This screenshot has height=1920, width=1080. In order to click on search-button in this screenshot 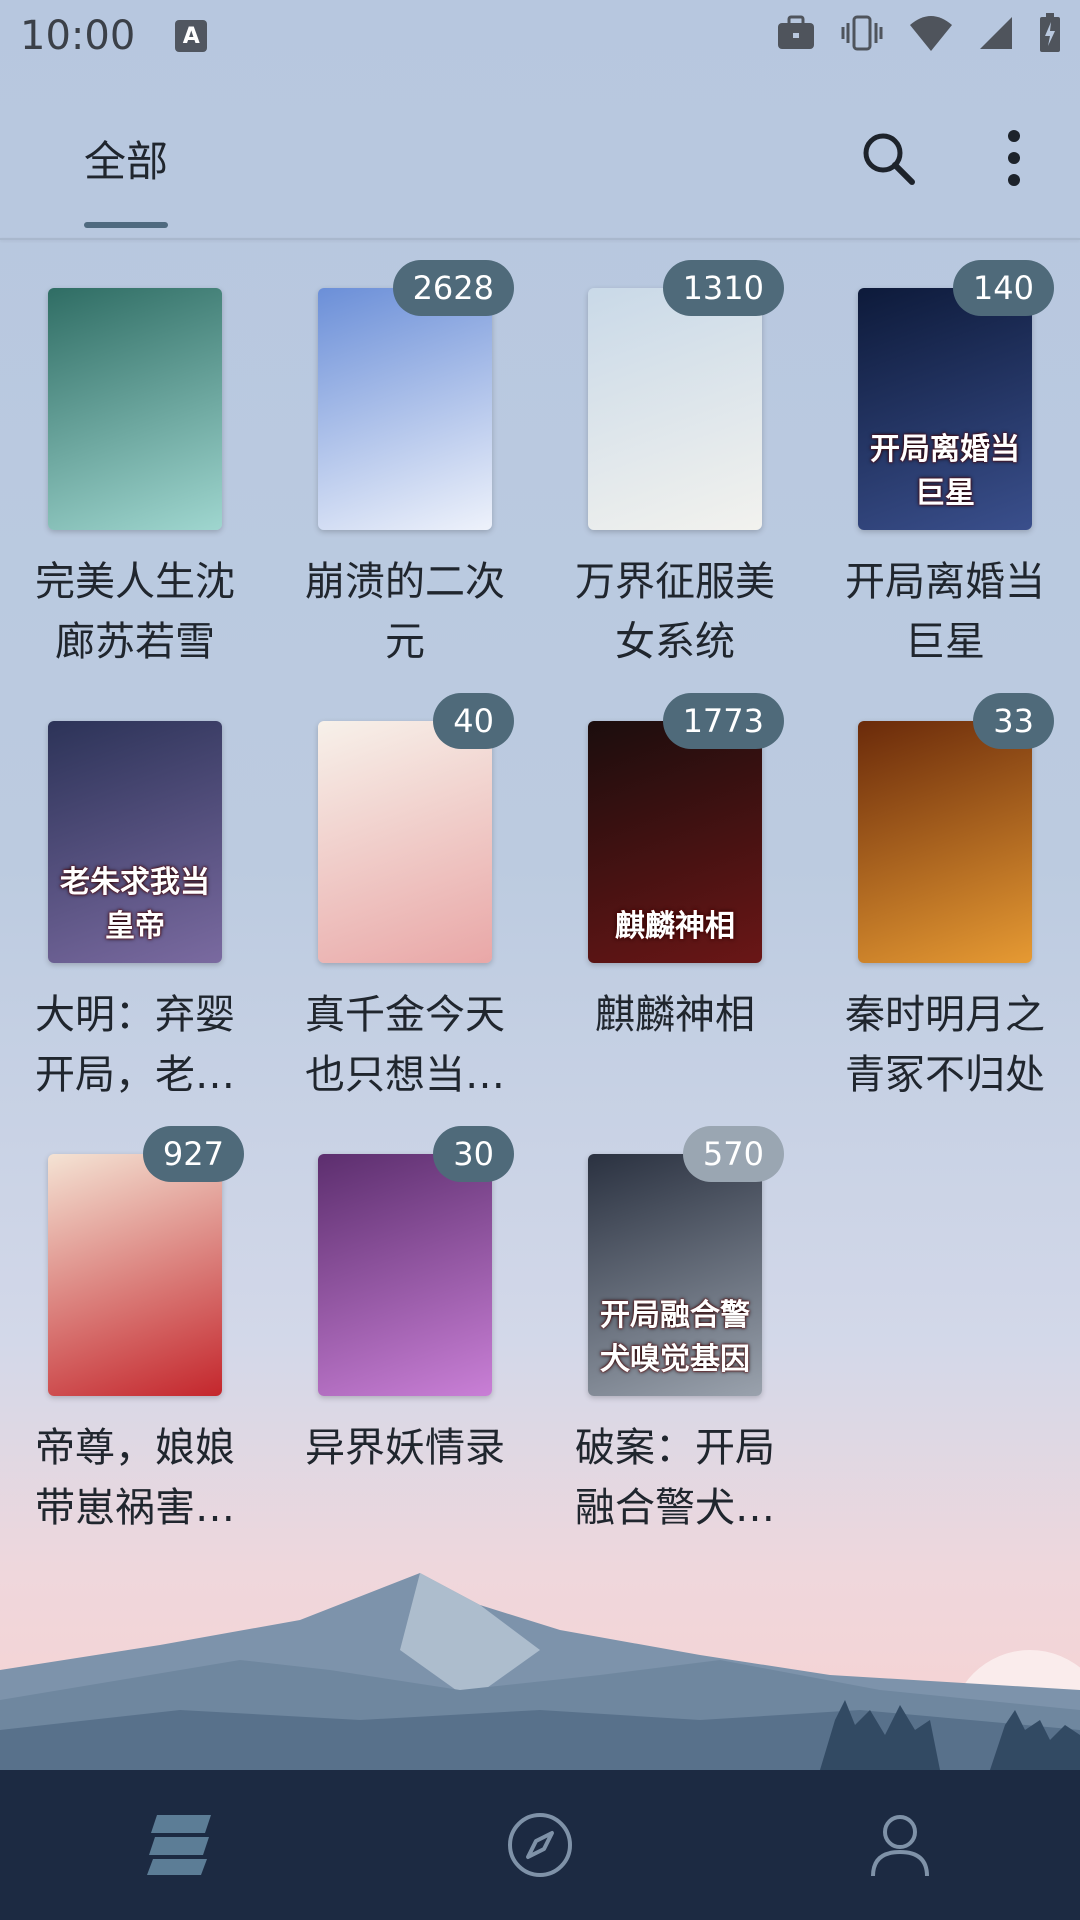, I will do `click(888, 158)`.